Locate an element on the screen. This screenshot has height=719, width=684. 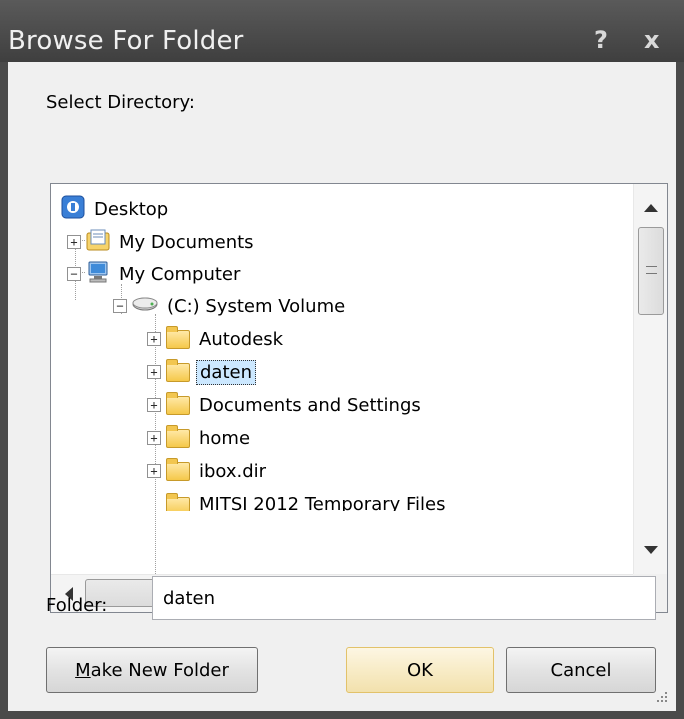
help-button: ? is located at coordinates (601, 40).